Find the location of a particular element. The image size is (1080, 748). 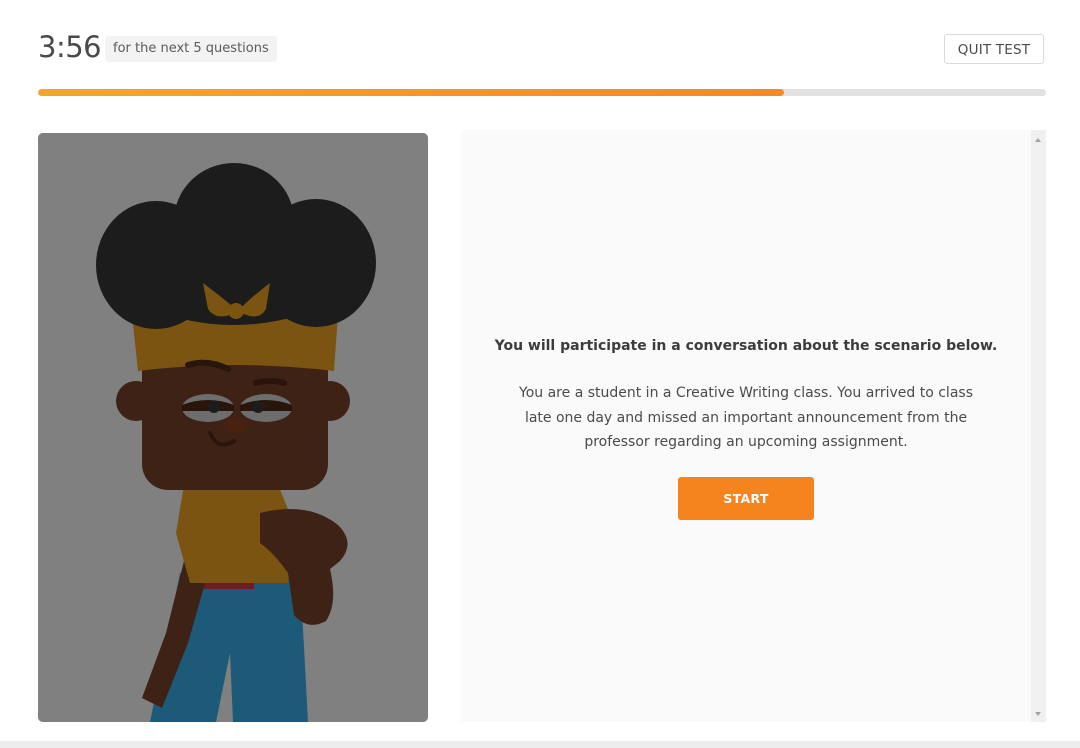

progress-bar is located at coordinates (542, 92).